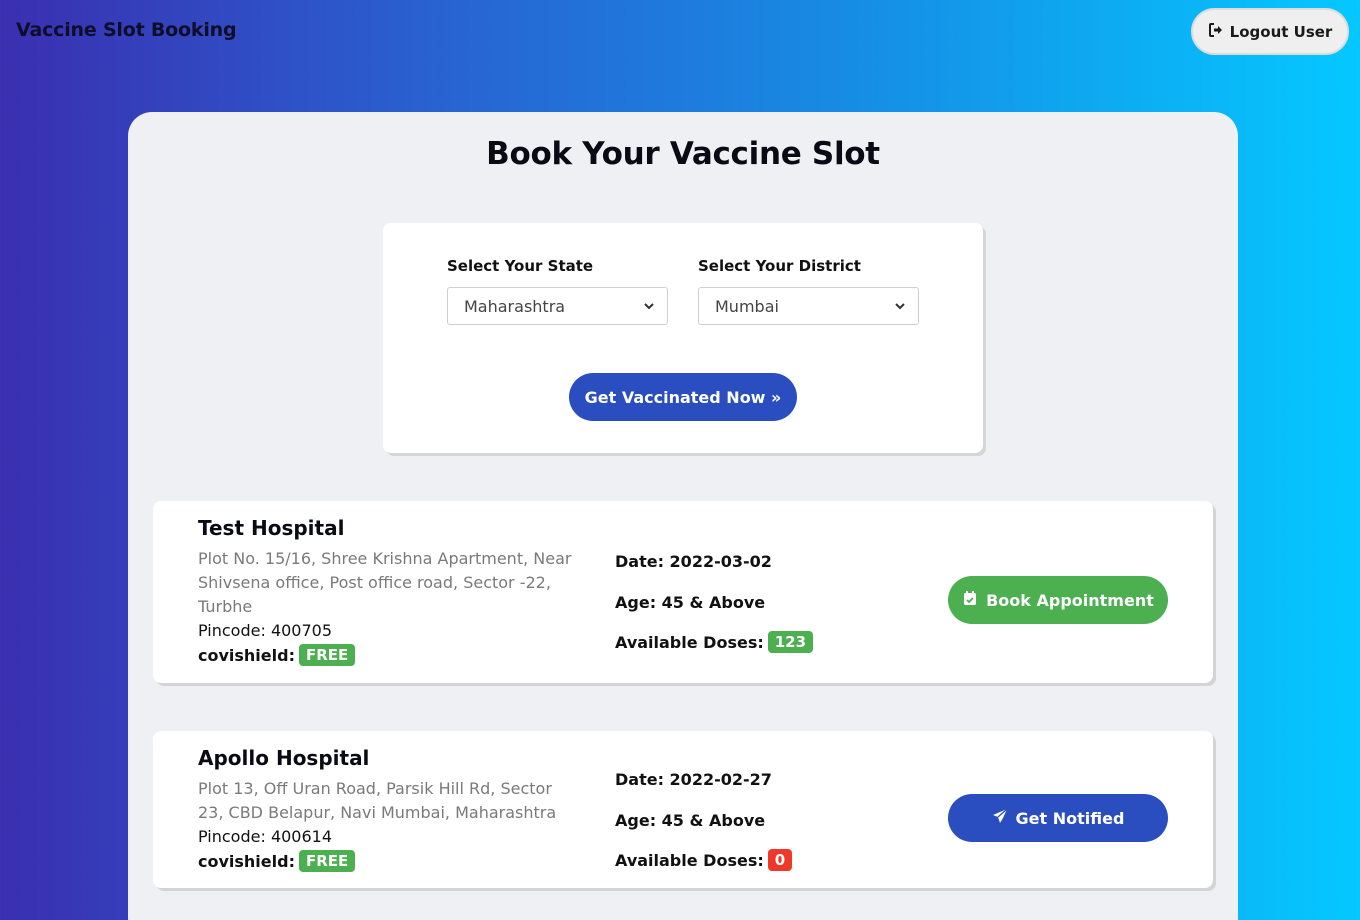 This screenshot has width=1360, height=920. Describe the element at coordinates (1070, 600) in the screenshot. I see `book-appointment-label: Book Appointment` at that location.